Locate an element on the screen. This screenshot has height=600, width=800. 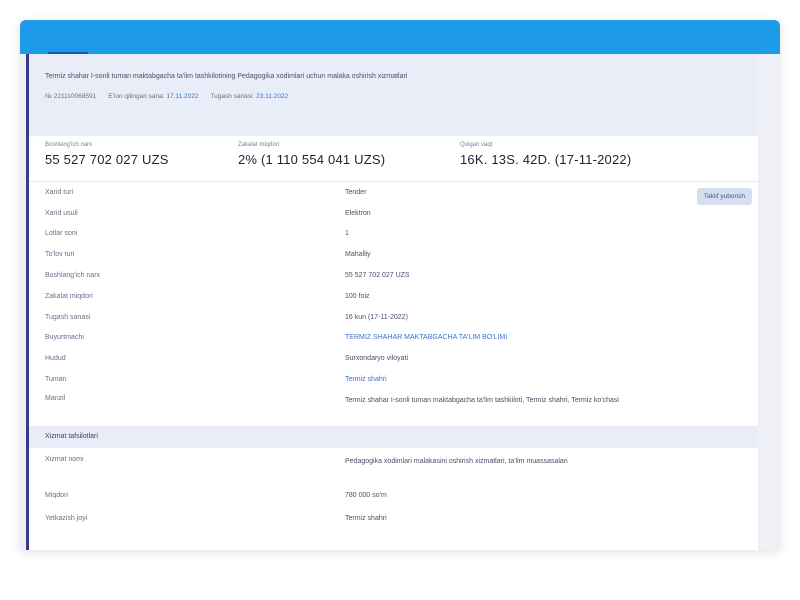
stat-time-left: Qolgan vaqt 16K. 13S. 42D. (17-11-2022) is located at coordinates (546, 154).